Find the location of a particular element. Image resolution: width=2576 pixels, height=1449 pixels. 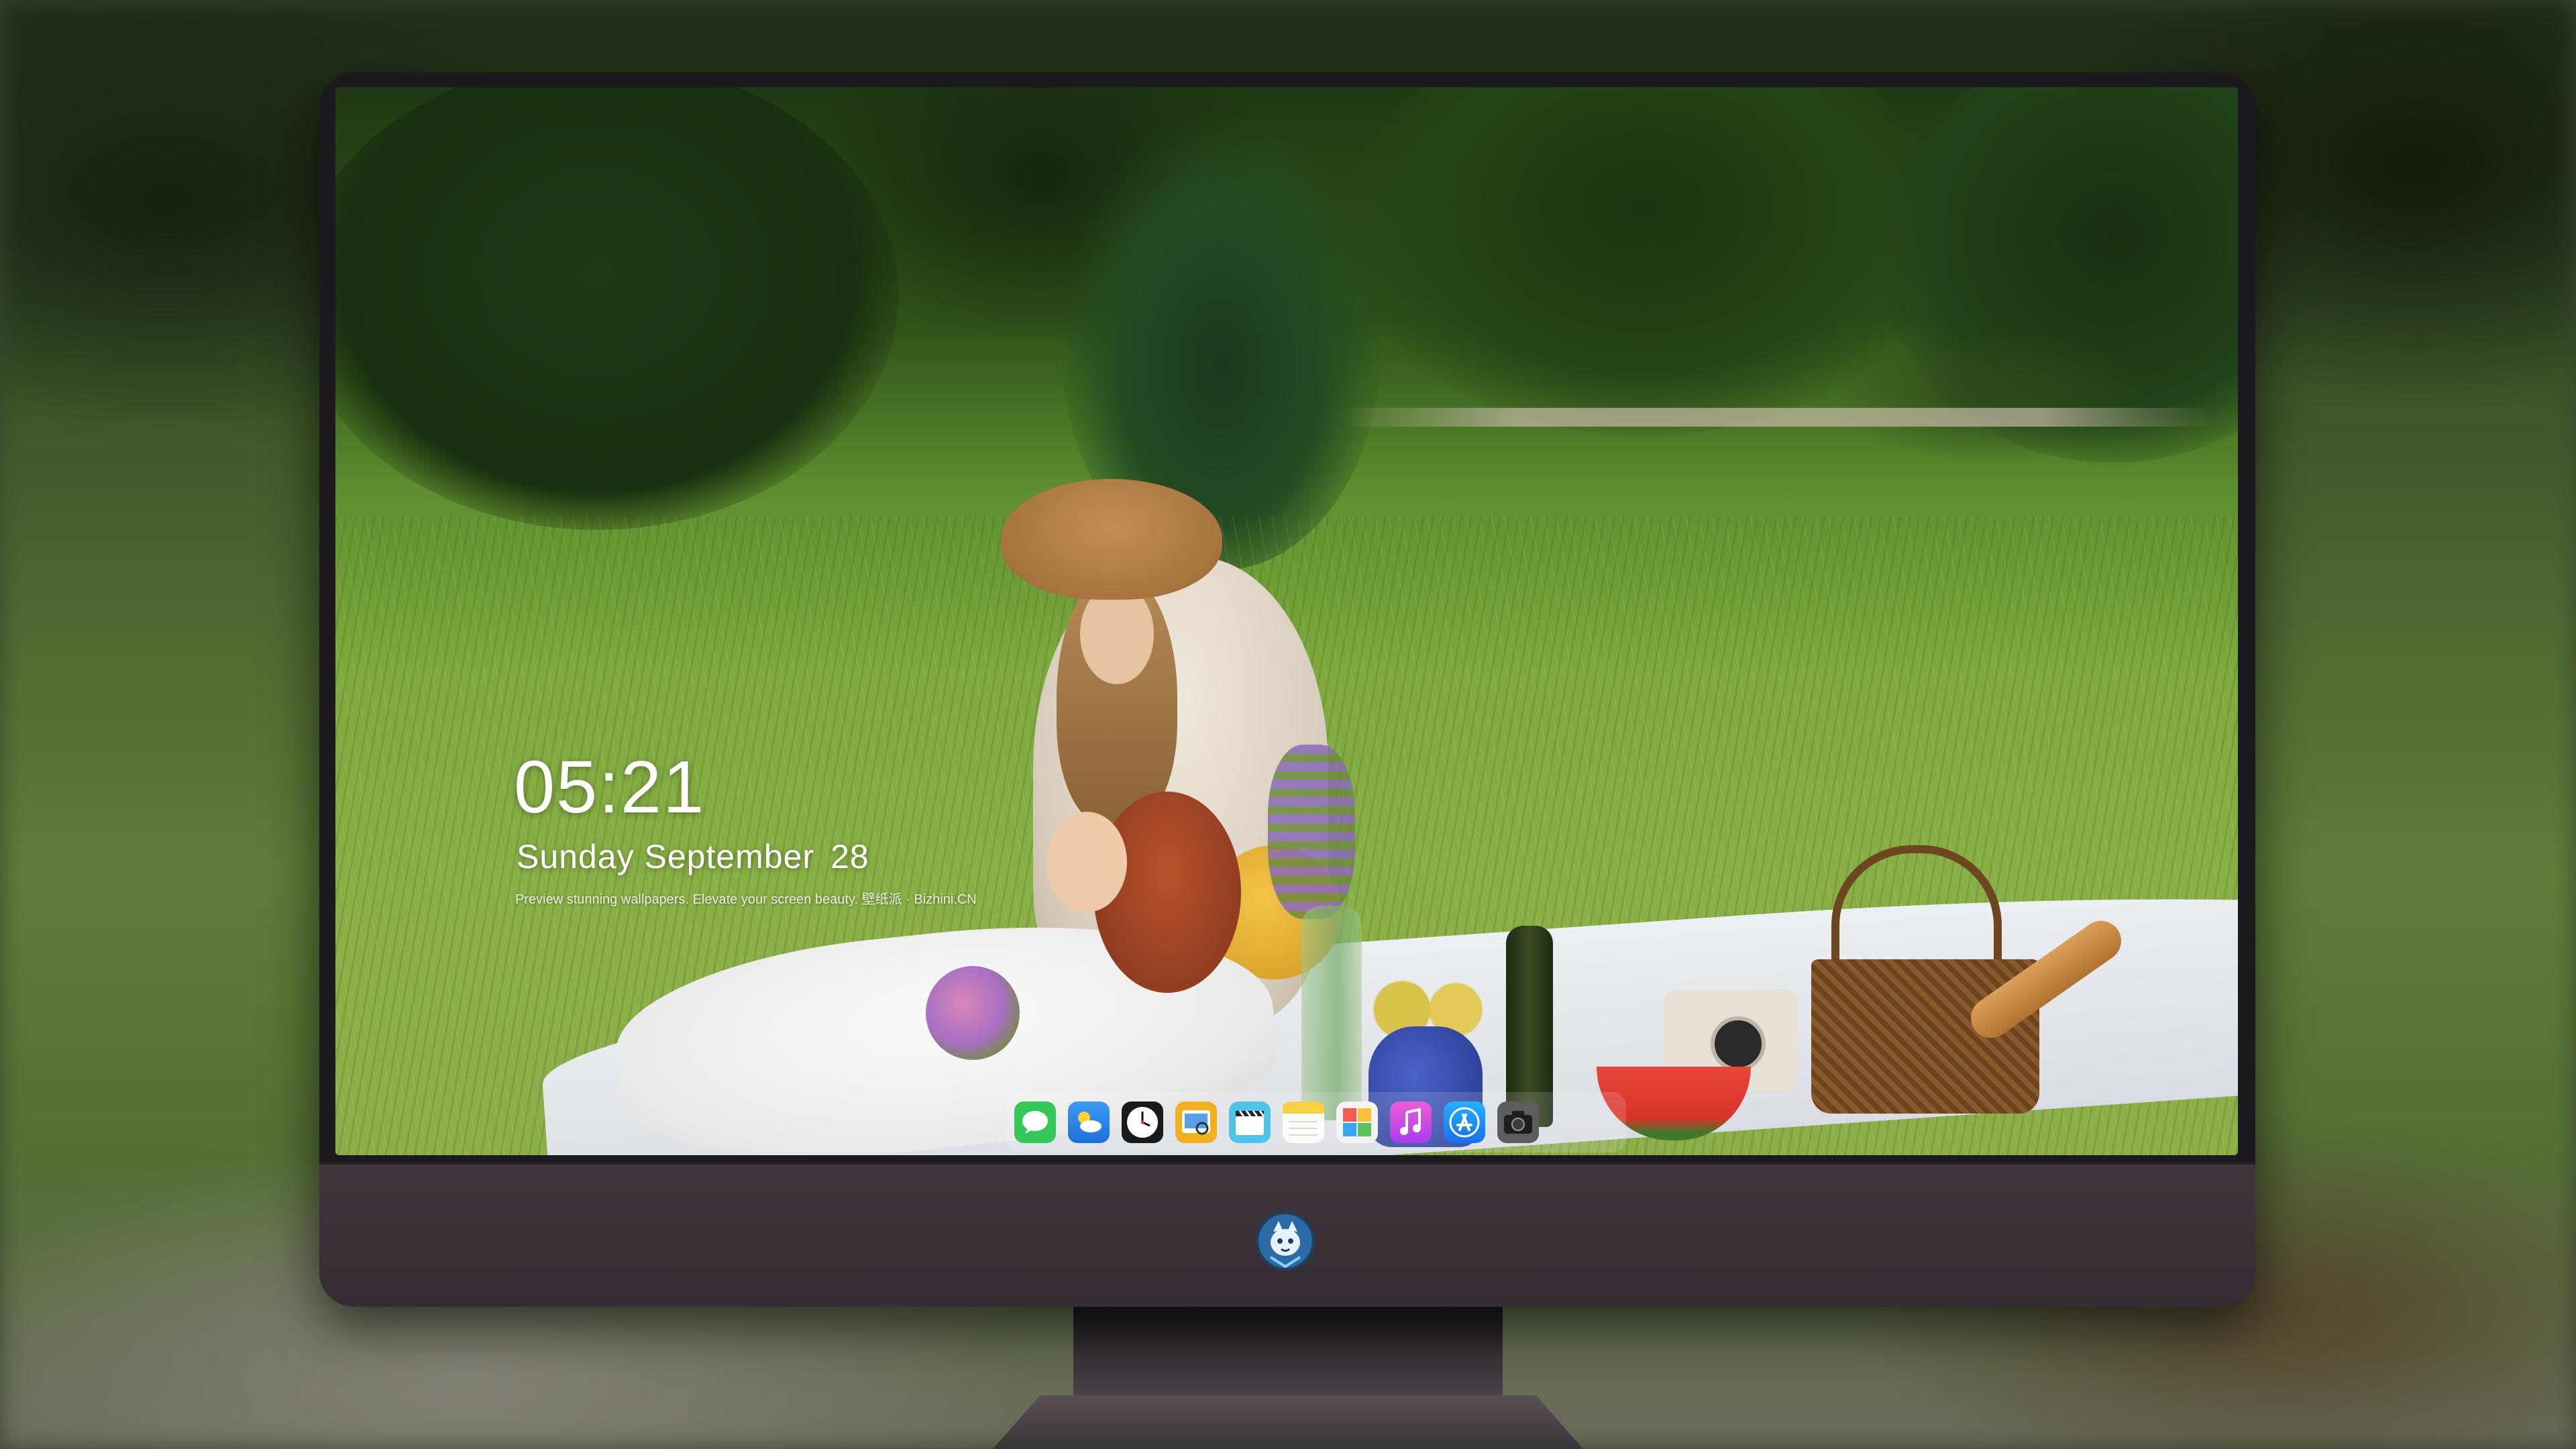

preview-icon is located at coordinates (1196, 1122).